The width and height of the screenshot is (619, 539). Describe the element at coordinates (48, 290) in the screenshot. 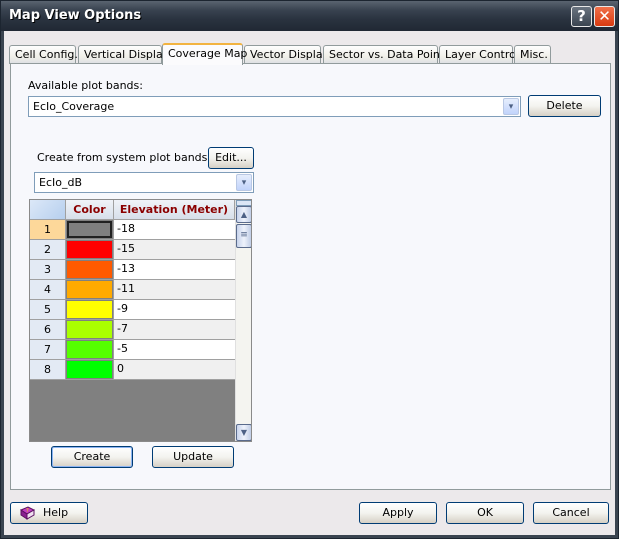

I see `row-header: 4` at that location.